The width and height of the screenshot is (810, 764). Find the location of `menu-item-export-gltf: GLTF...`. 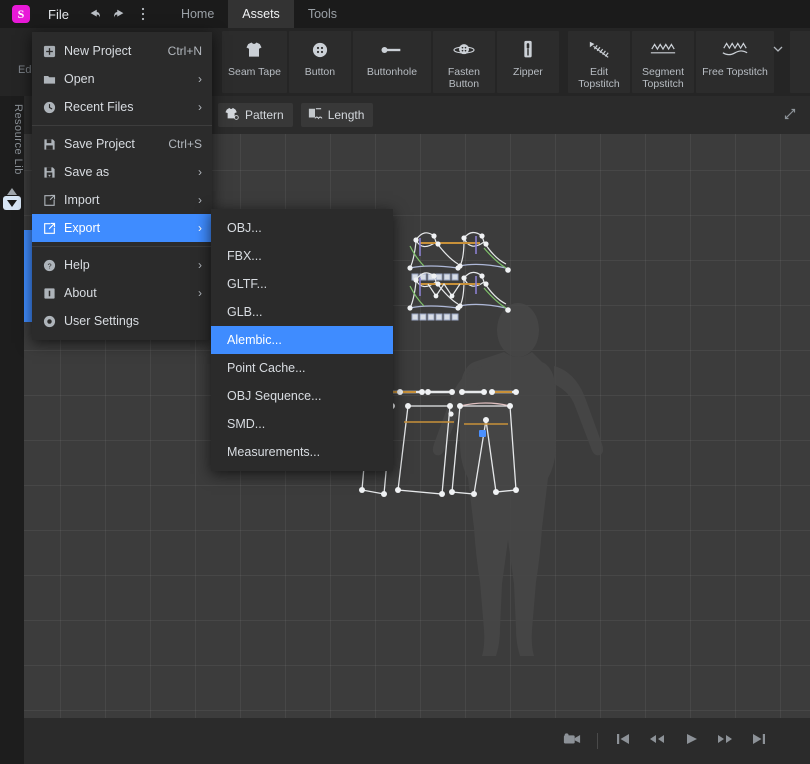

menu-item-export-gltf: GLTF... is located at coordinates (302, 284).